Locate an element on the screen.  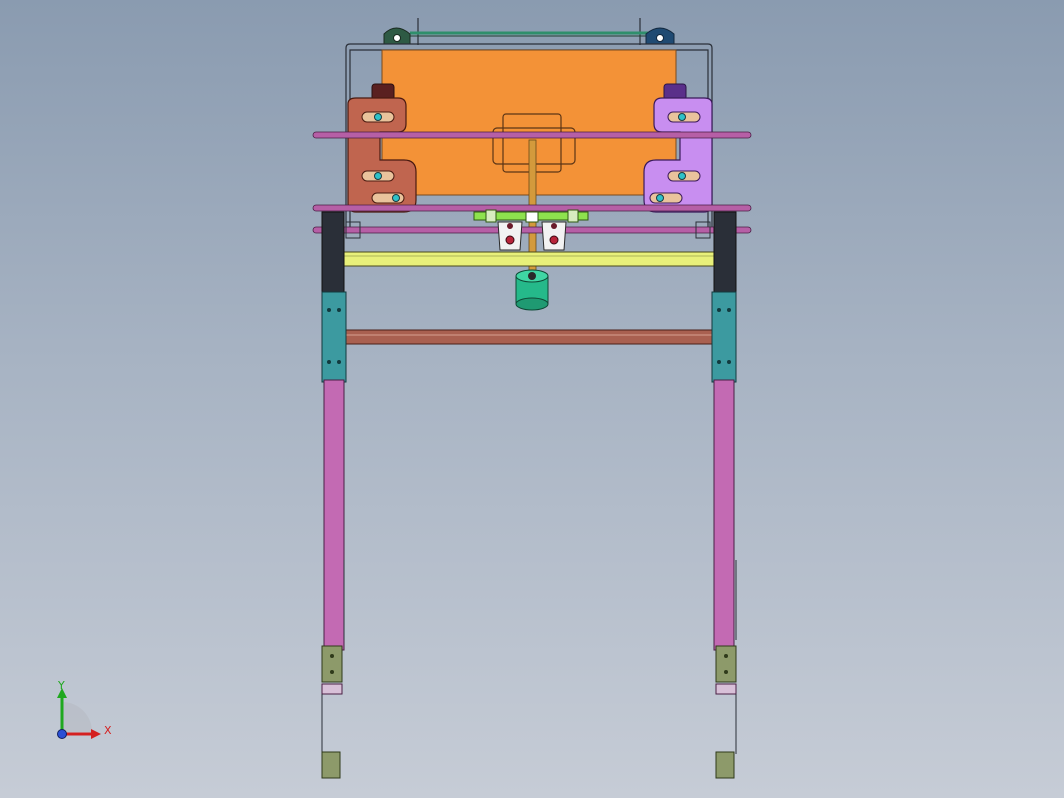
yellow-crossbar is located at coordinates (529, 259).